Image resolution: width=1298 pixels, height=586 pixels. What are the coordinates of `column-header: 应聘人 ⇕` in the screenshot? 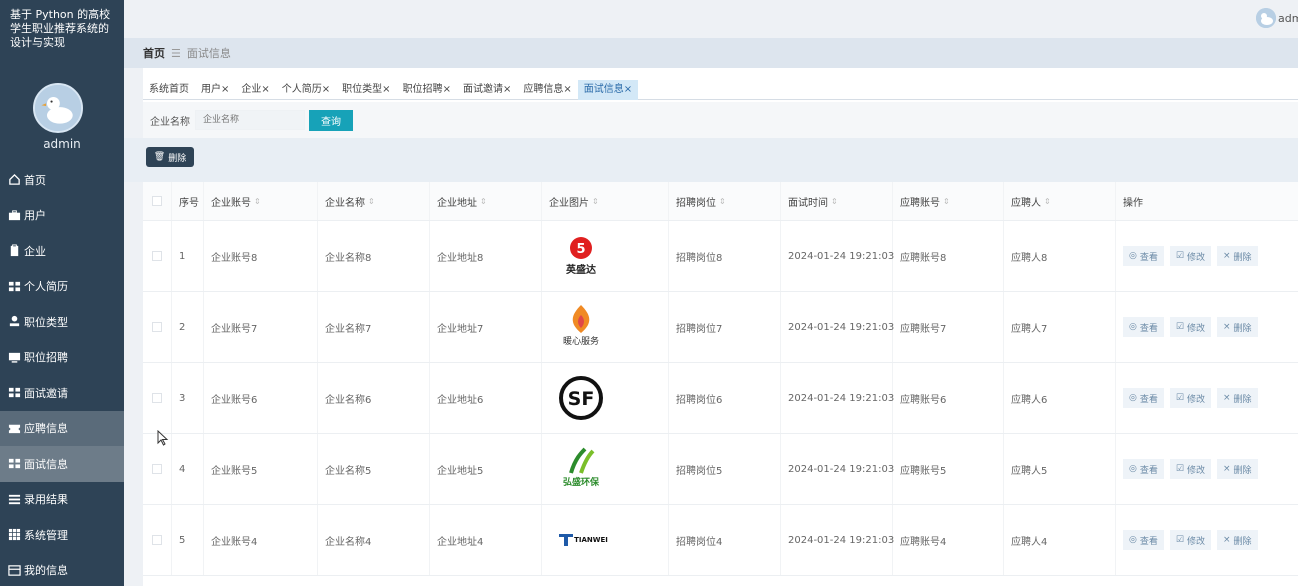 It's located at (1060, 201).